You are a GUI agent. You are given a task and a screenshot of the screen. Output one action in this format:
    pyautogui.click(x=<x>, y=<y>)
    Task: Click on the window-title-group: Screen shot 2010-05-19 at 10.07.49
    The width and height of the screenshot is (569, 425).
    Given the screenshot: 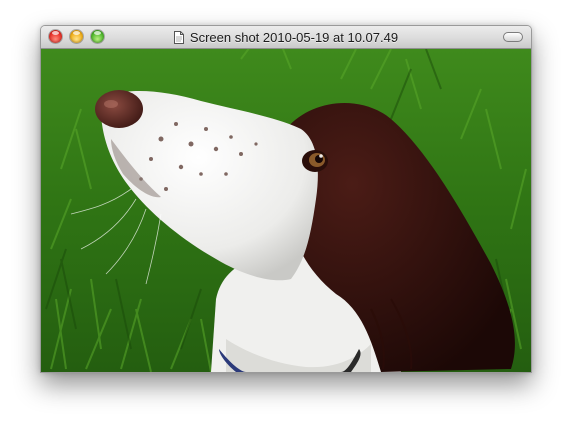 What is the action you would take?
    pyautogui.click(x=286, y=37)
    